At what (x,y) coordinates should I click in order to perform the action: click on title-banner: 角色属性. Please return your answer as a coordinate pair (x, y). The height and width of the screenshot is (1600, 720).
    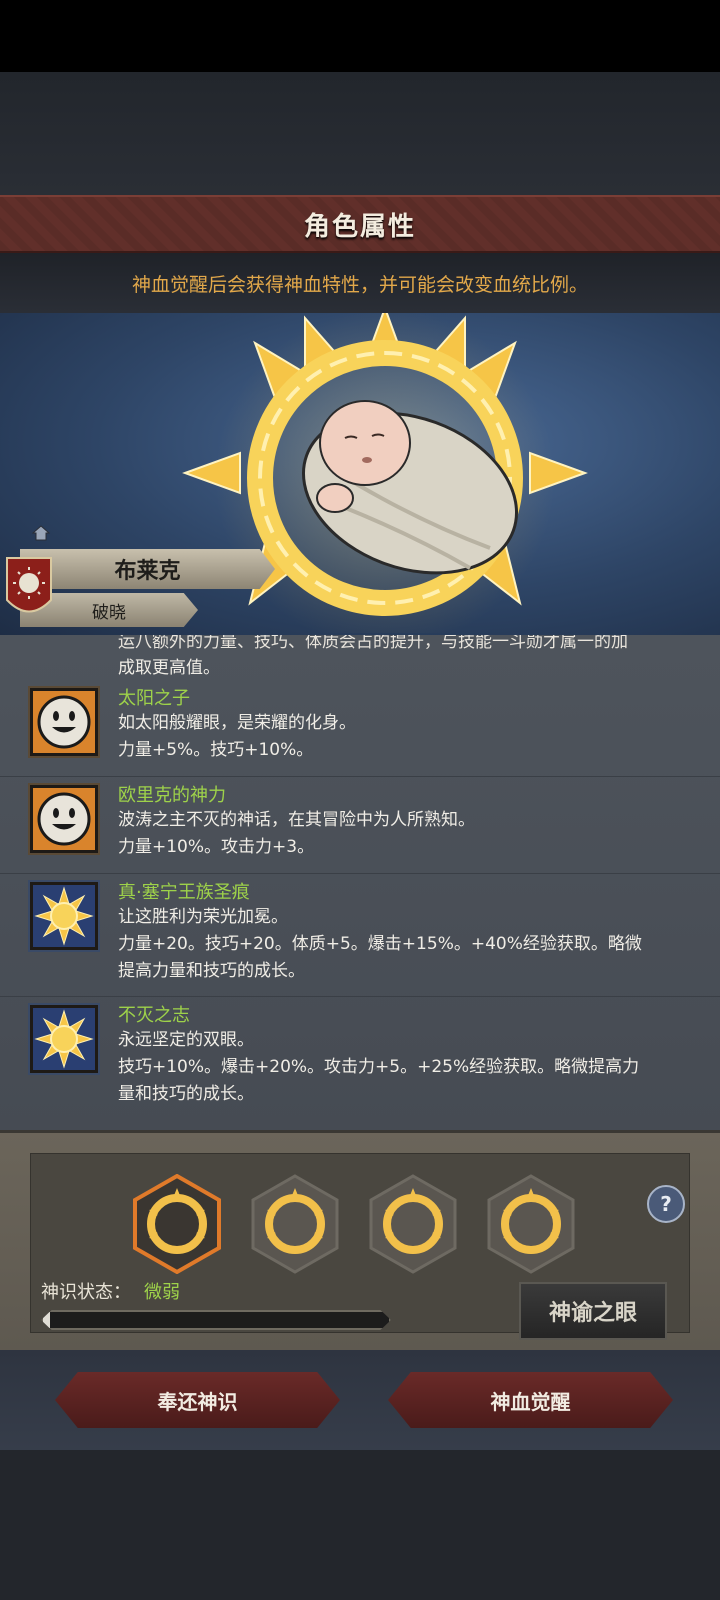
    Looking at the image, I should click on (360, 224).